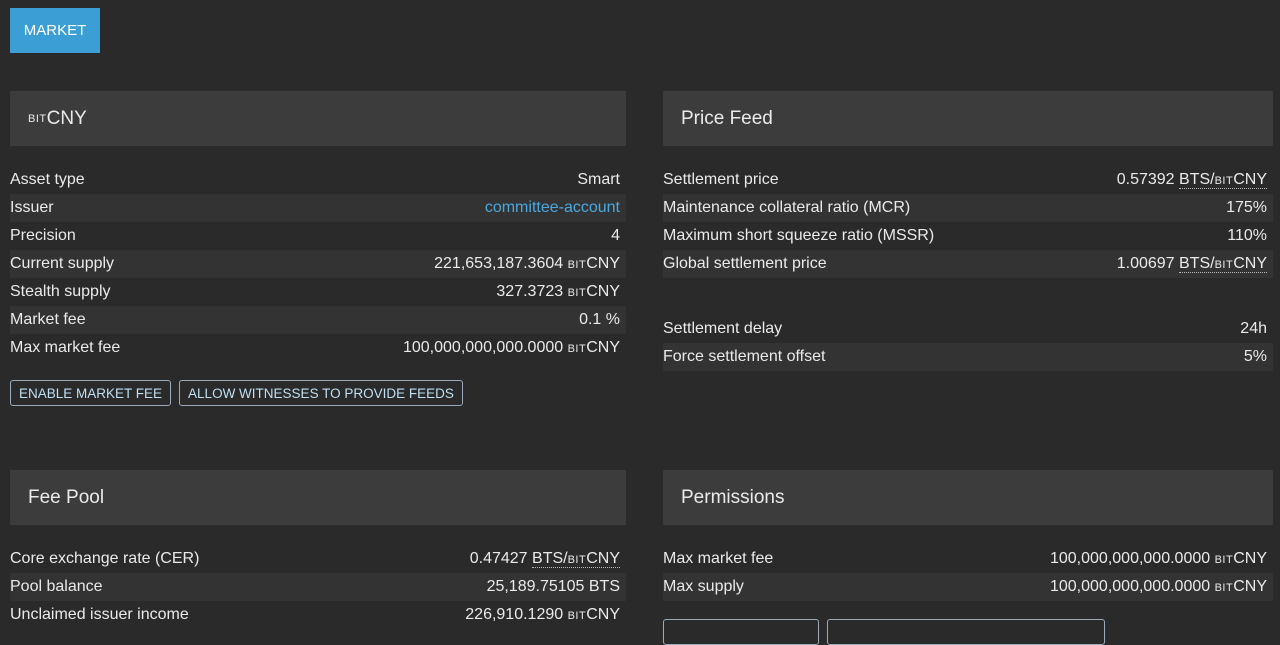  I want to click on row-mssr: Maximum short squeeze ratio (MSSR) 110%, so click(968, 236).